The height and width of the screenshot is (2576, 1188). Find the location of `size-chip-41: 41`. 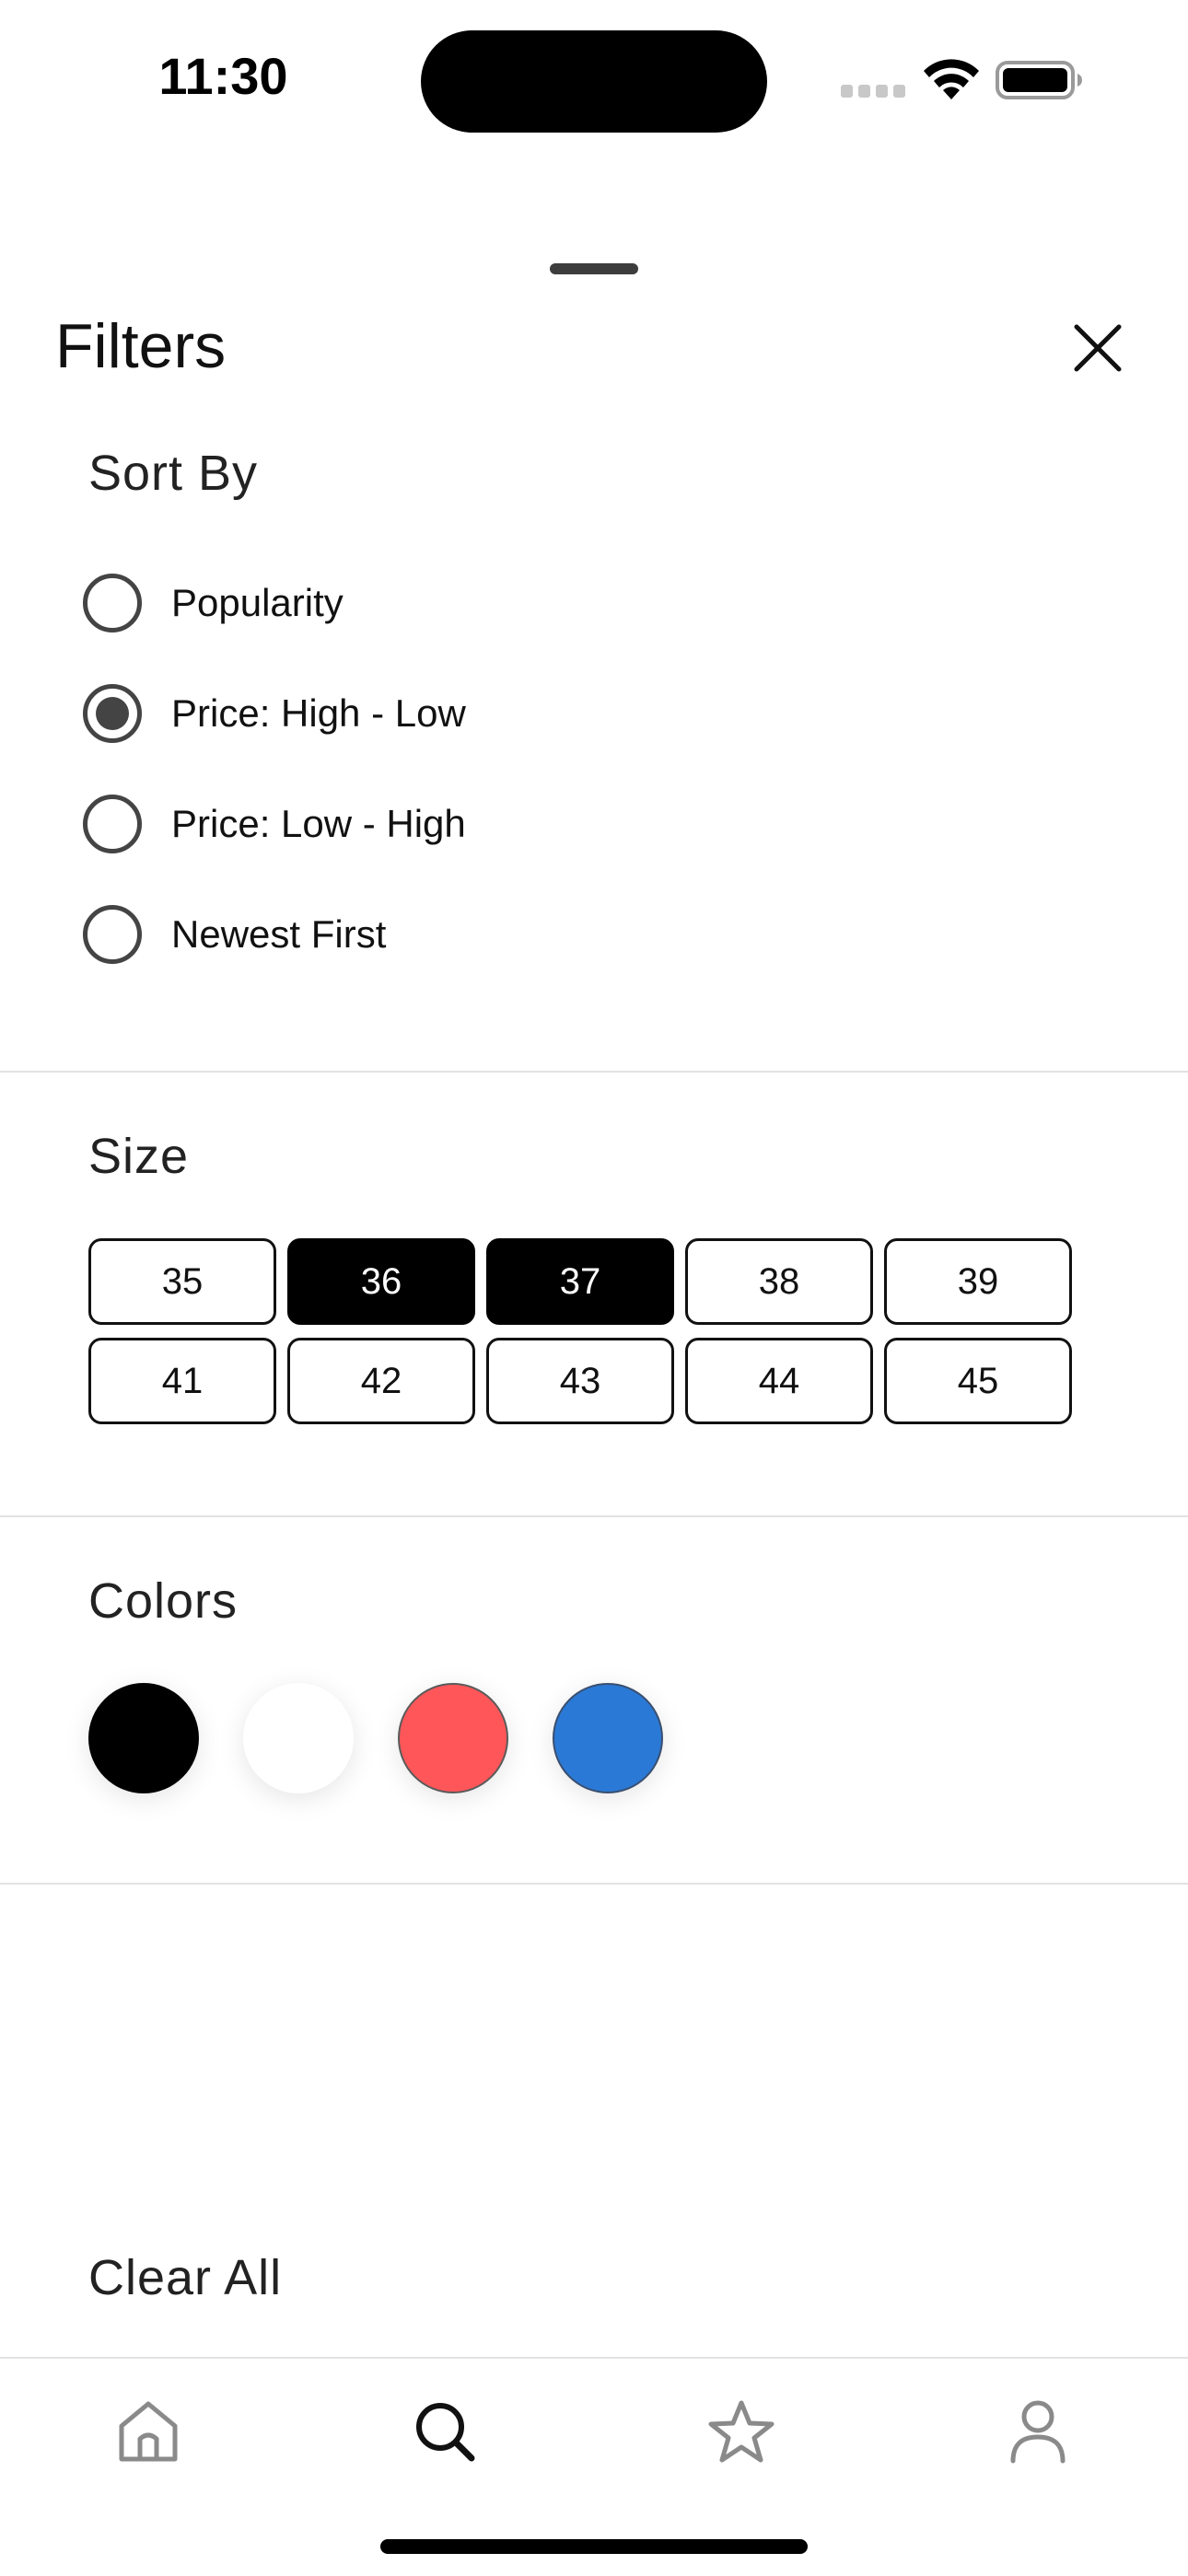

size-chip-41: 41 is located at coordinates (182, 1381).